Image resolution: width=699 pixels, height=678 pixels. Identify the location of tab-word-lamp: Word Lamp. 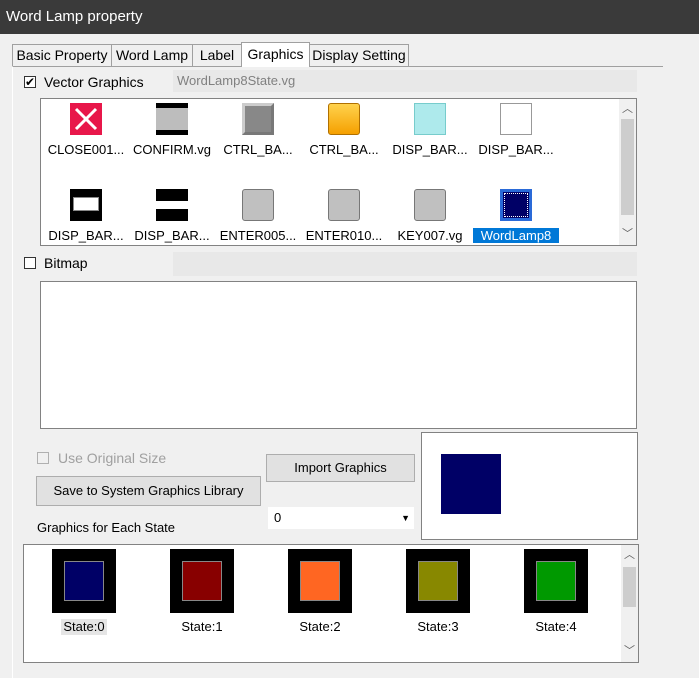
(152, 55).